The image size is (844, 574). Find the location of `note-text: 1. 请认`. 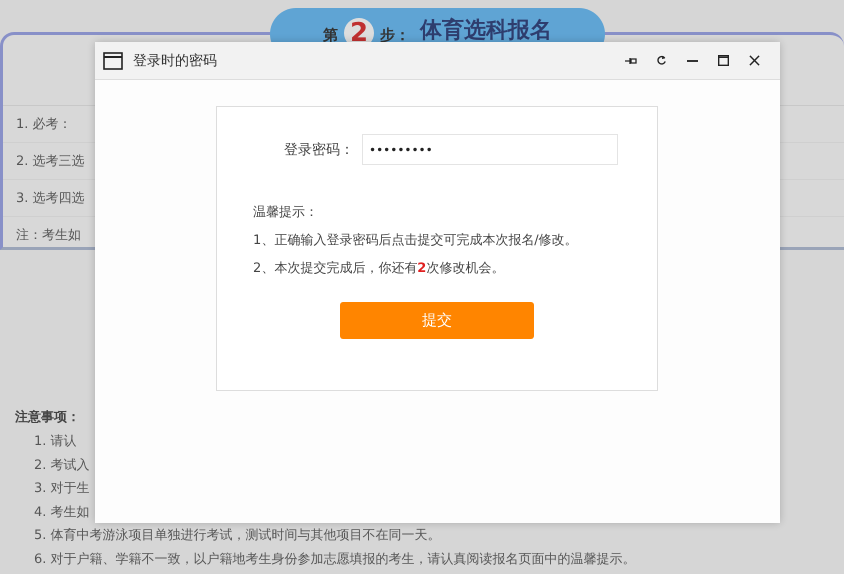

note-text: 1. 请认 is located at coordinates (55, 442).